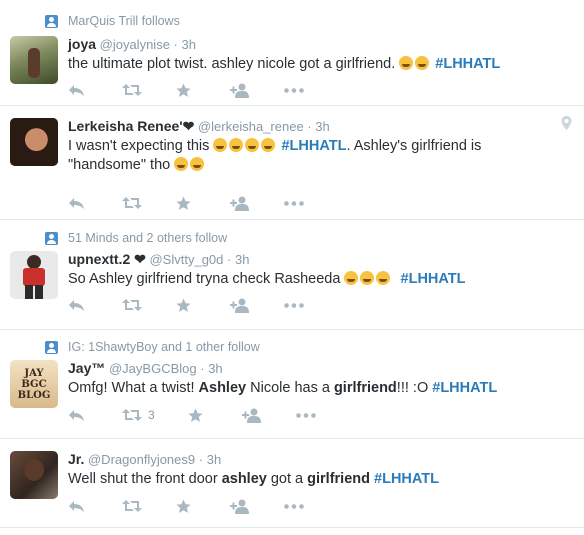 The image size is (584, 535). I want to click on astonished-emoji, so click(220, 145).